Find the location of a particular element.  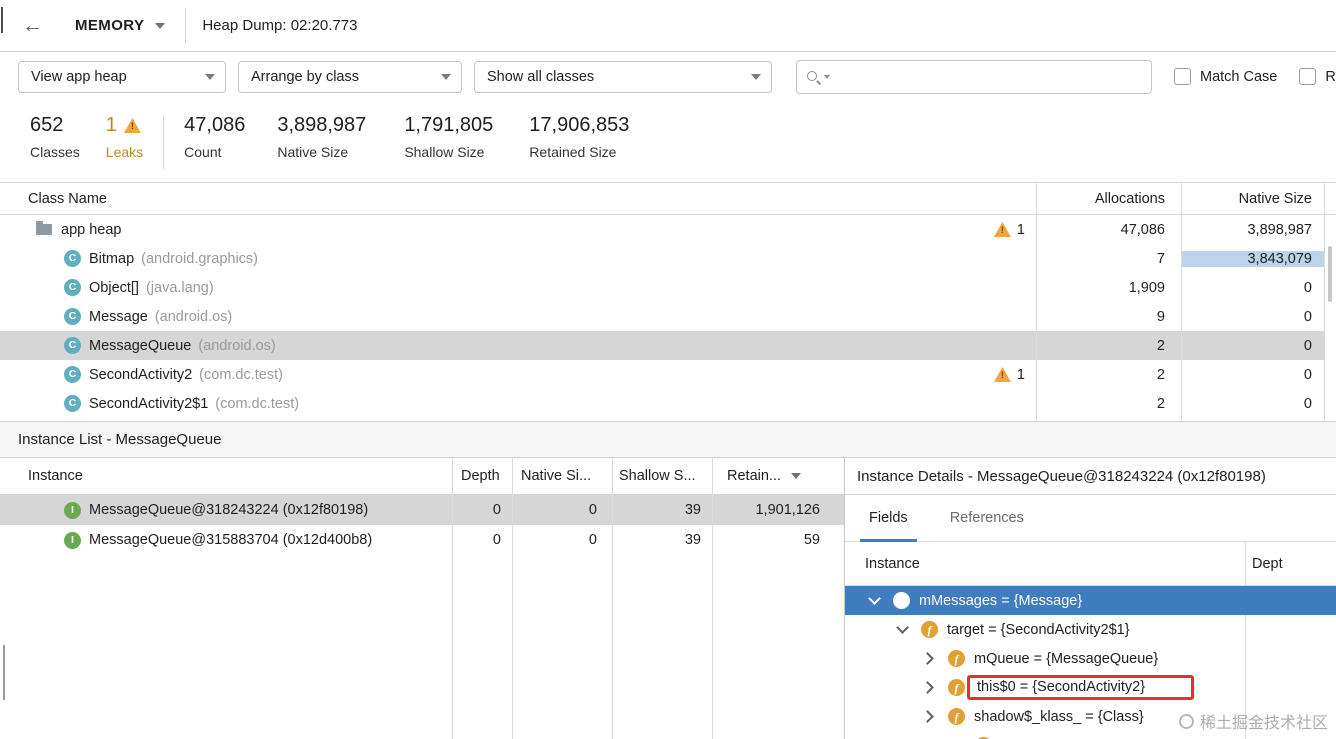

table-row-secondactivity2: C SecondActivity2 (com.dc.test) ! 1 2 0 is located at coordinates (668, 374).